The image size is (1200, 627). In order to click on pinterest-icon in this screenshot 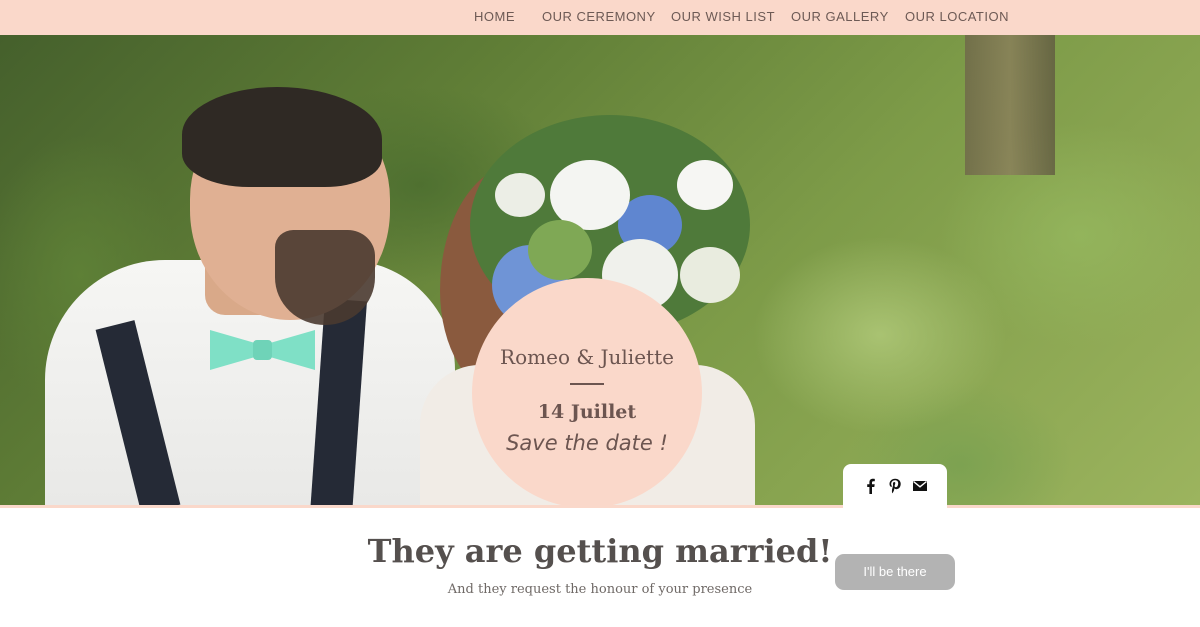, I will do `click(895, 486)`.